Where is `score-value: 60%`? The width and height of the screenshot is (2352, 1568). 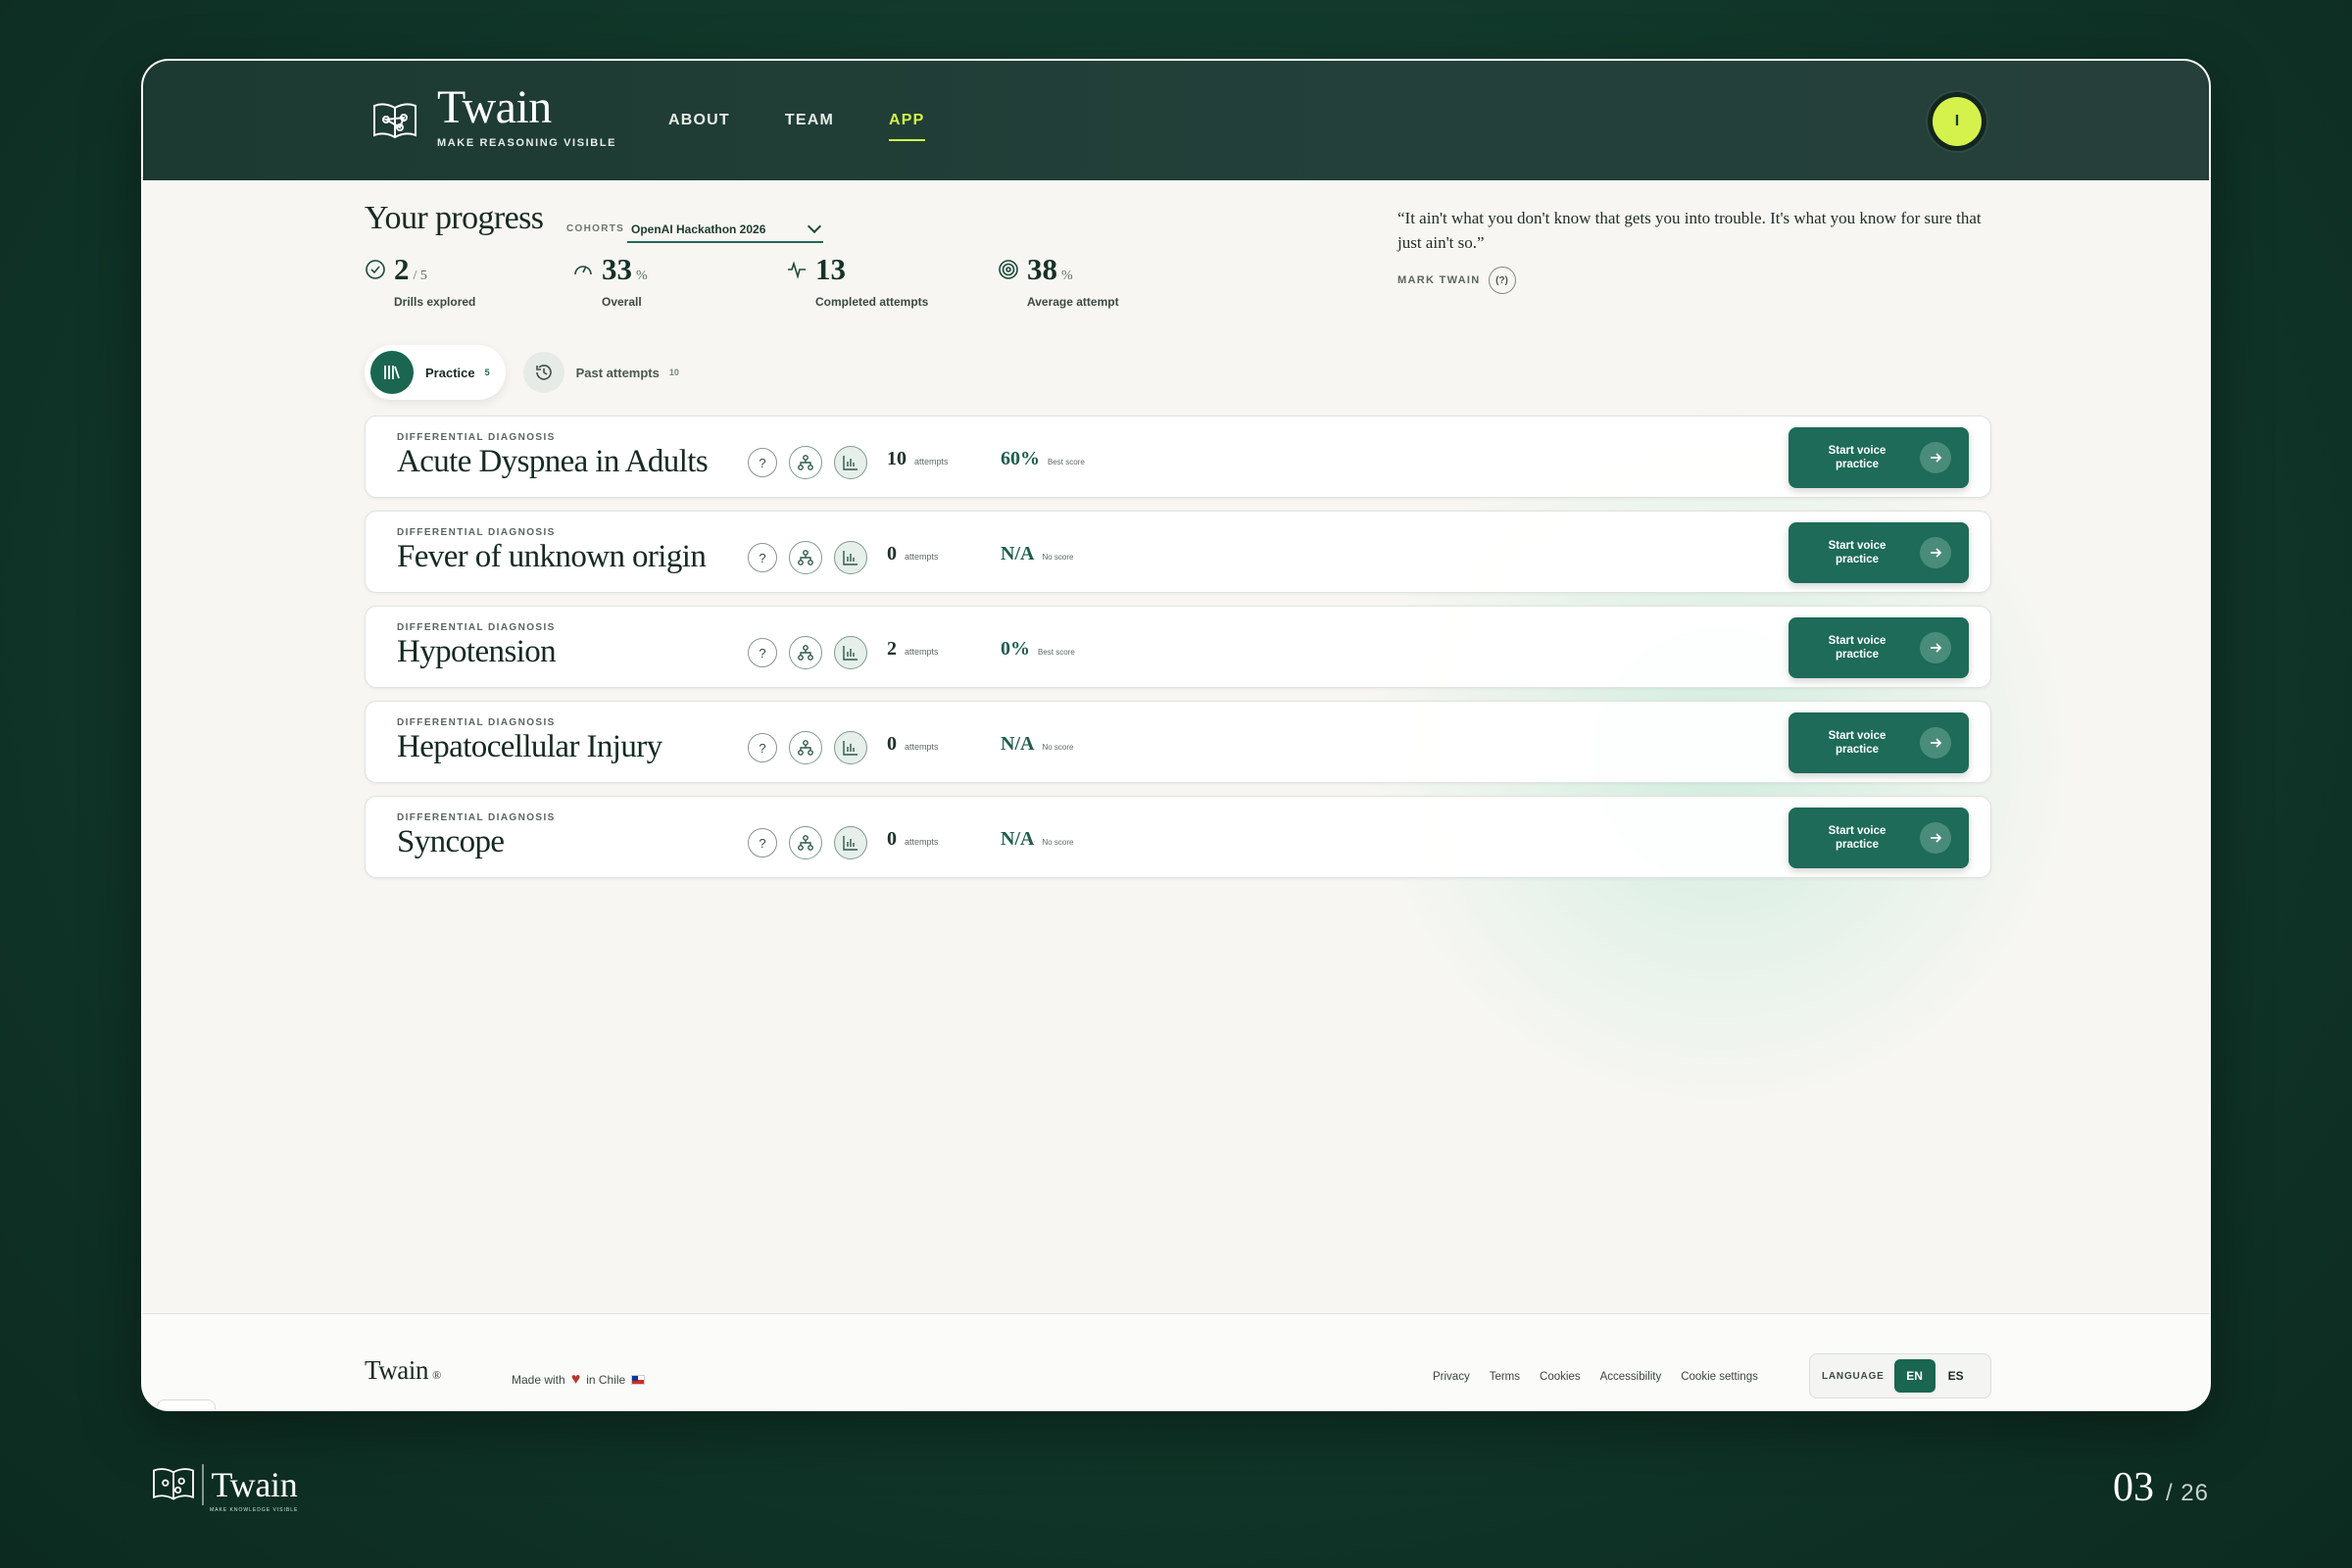
score-value: 60% is located at coordinates (1020, 458).